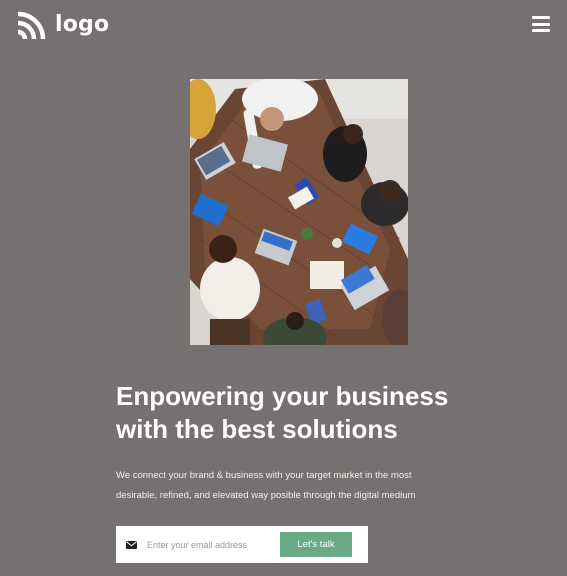  I want to click on logo: logo, so click(63, 25).